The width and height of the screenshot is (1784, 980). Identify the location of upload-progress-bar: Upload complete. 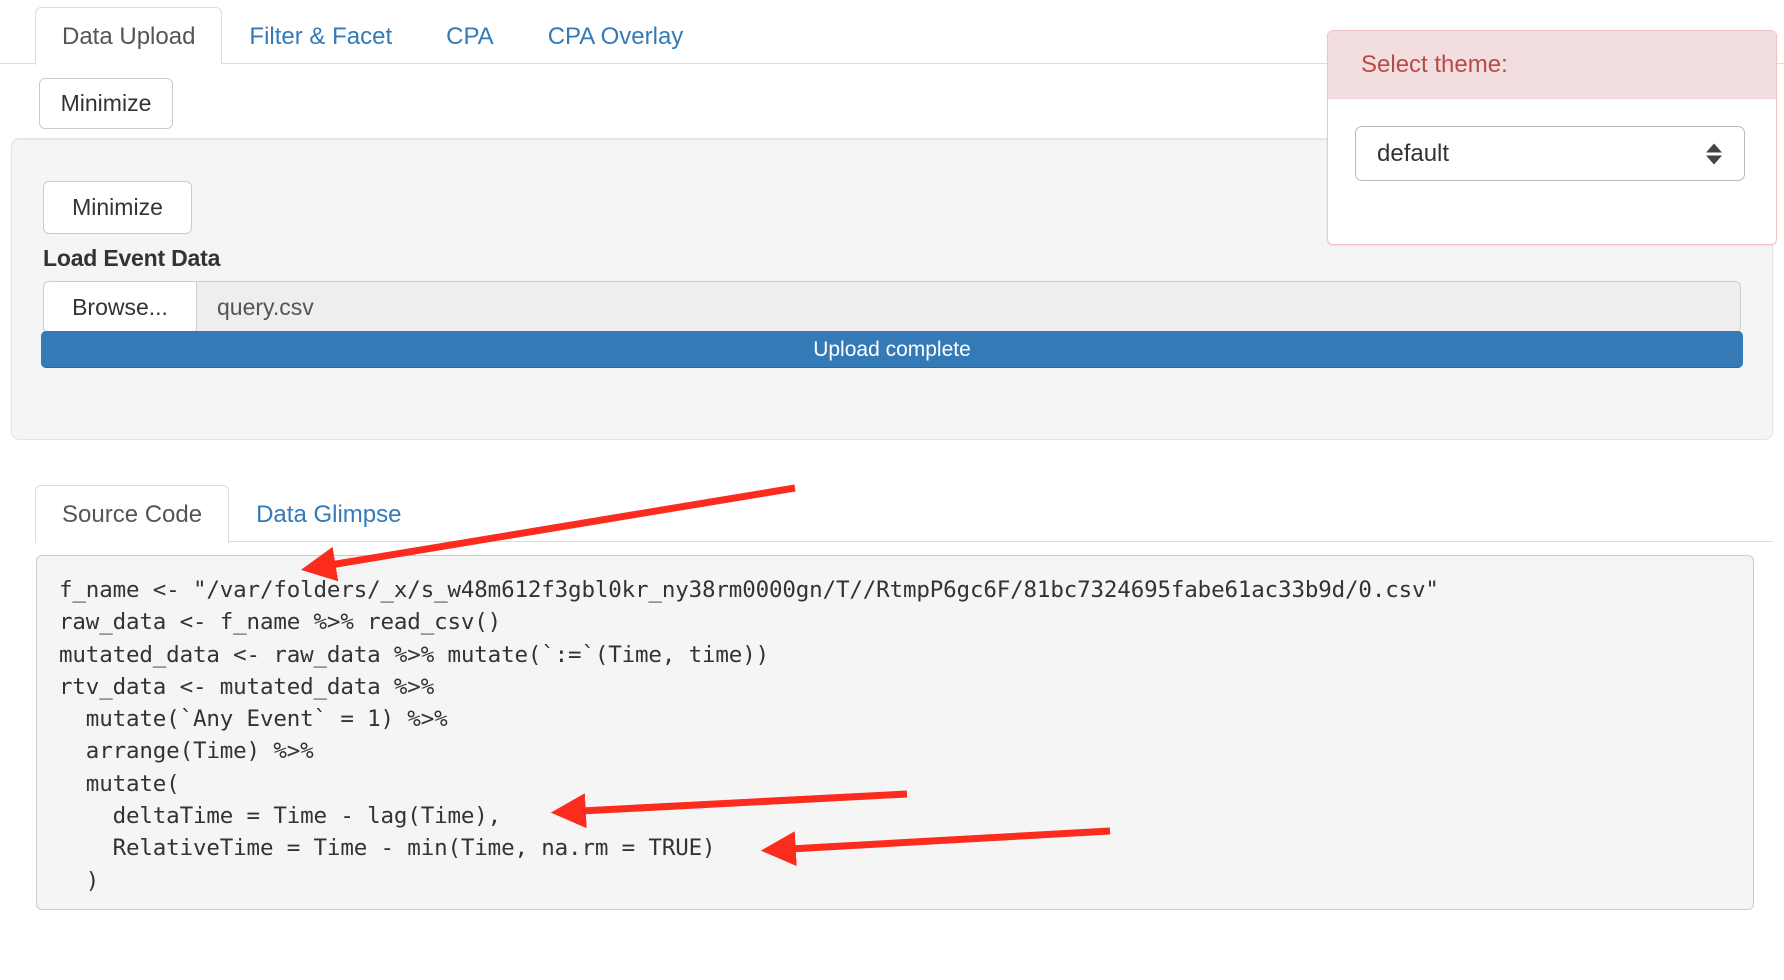
(892, 349).